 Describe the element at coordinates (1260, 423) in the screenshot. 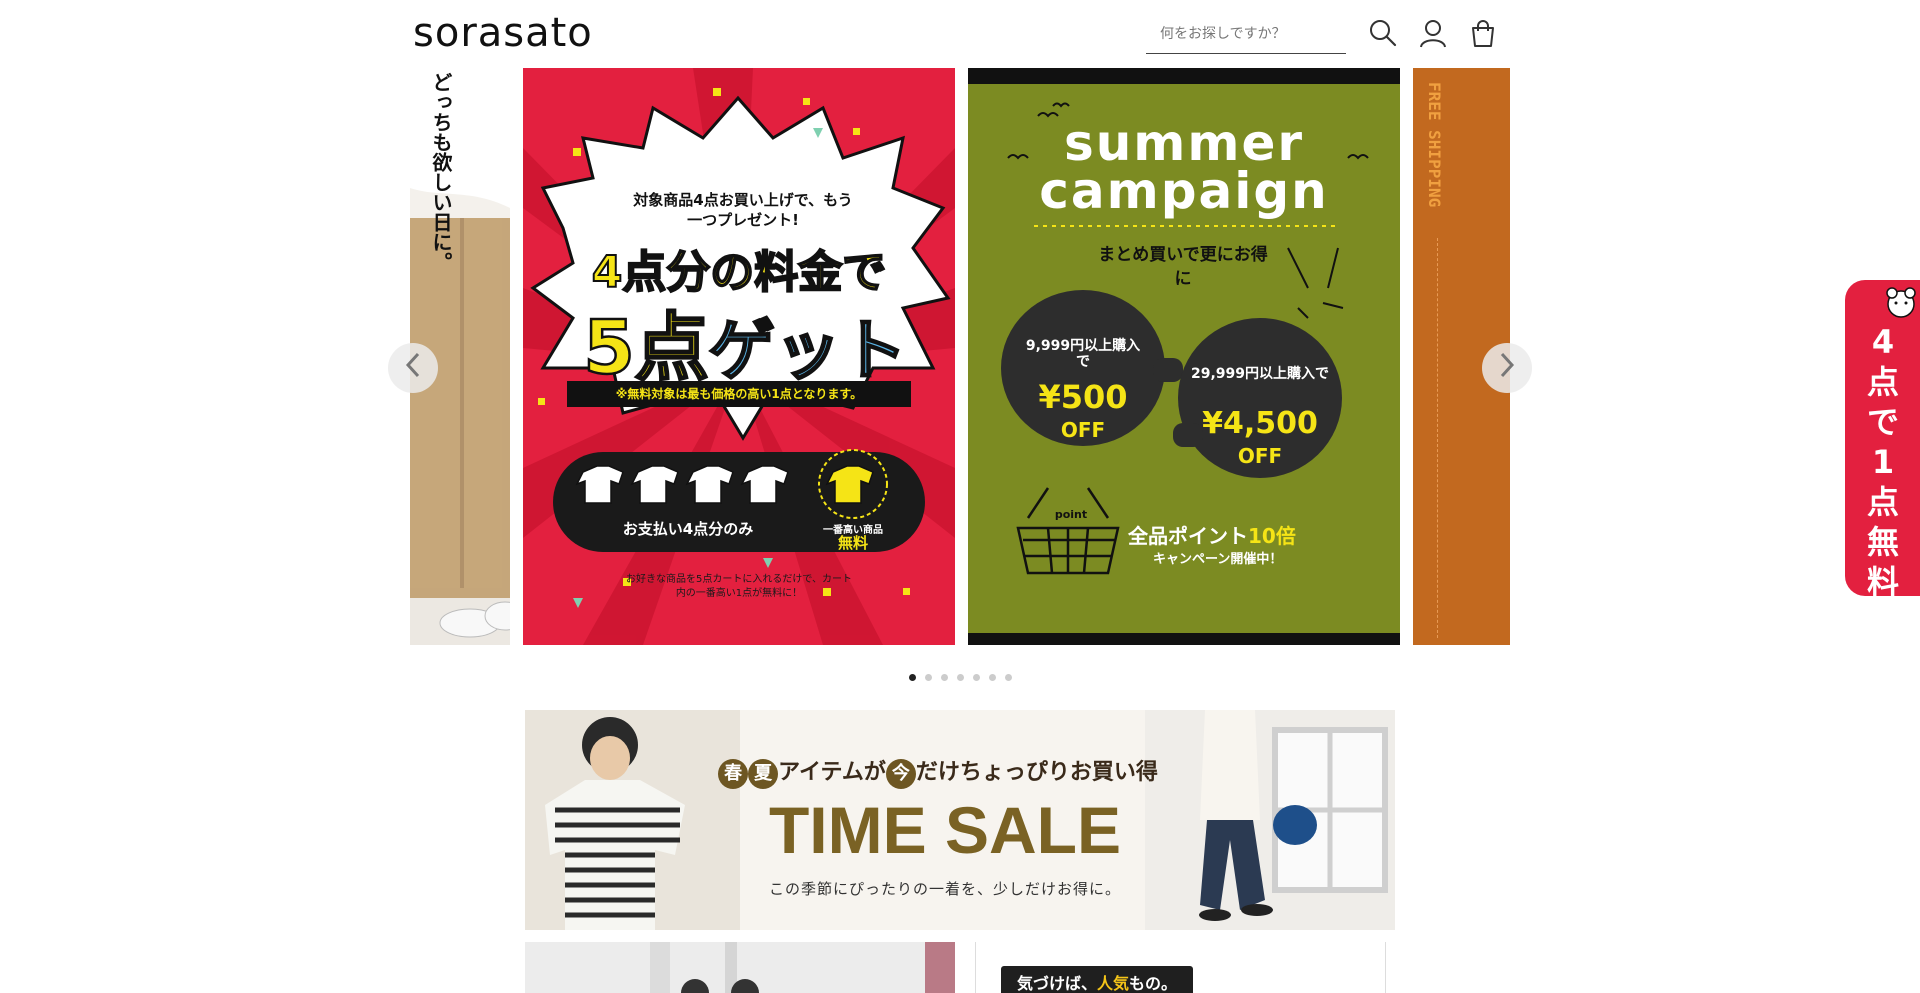

I see `green-right-amount: ¥4,500` at that location.